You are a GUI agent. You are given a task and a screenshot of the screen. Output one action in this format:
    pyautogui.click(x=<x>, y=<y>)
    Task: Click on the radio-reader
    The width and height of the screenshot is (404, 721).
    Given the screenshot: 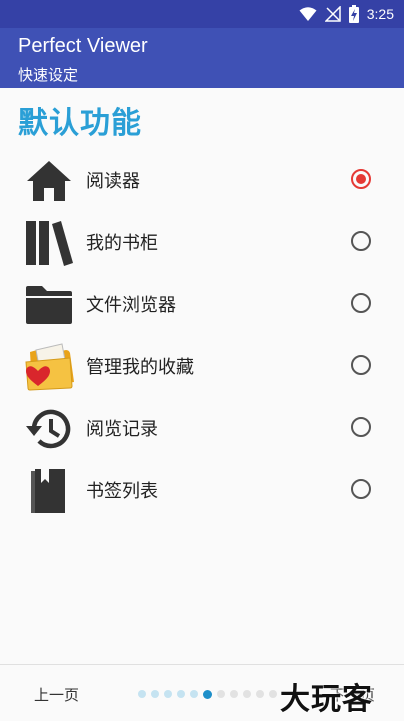 What is the action you would take?
    pyautogui.click(x=361, y=179)
    